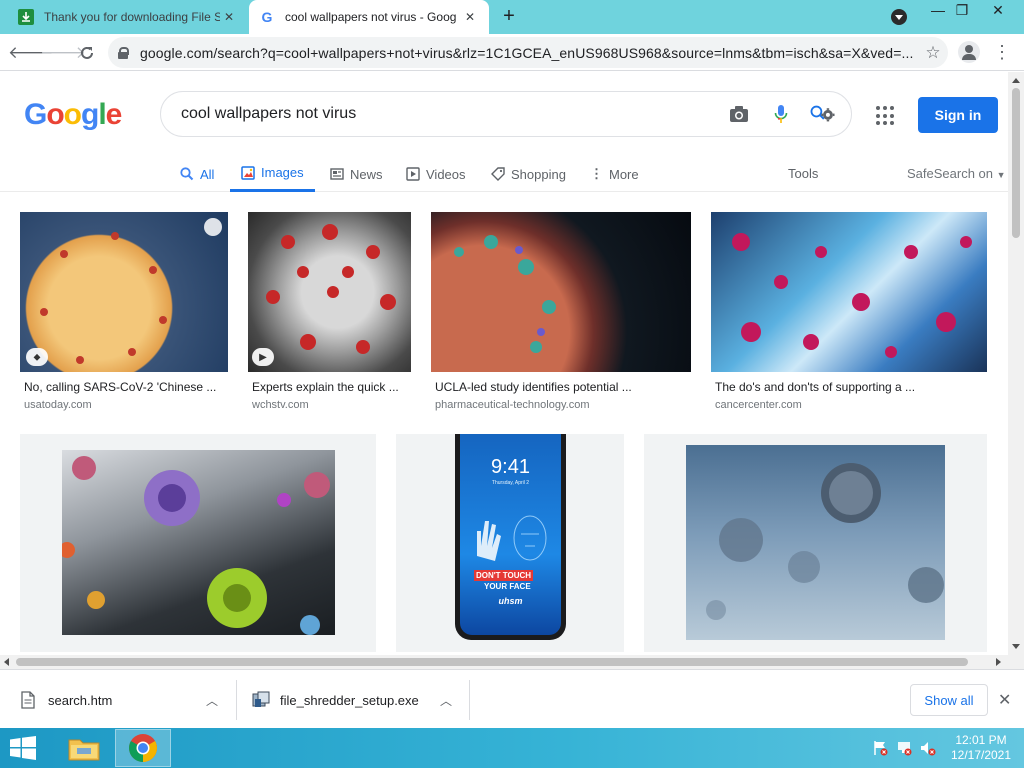 This screenshot has height=768, width=1024. Describe the element at coordinates (84, 748) in the screenshot. I see `file-explorer-icon` at that location.